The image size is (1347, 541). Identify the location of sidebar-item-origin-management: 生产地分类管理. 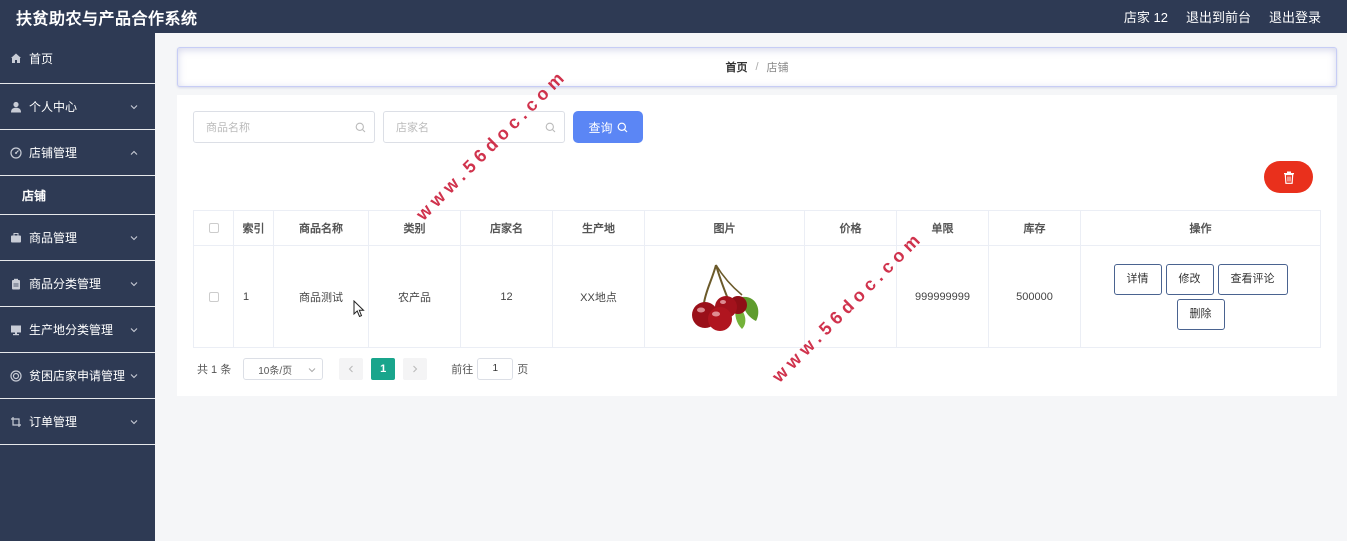
(77, 330).